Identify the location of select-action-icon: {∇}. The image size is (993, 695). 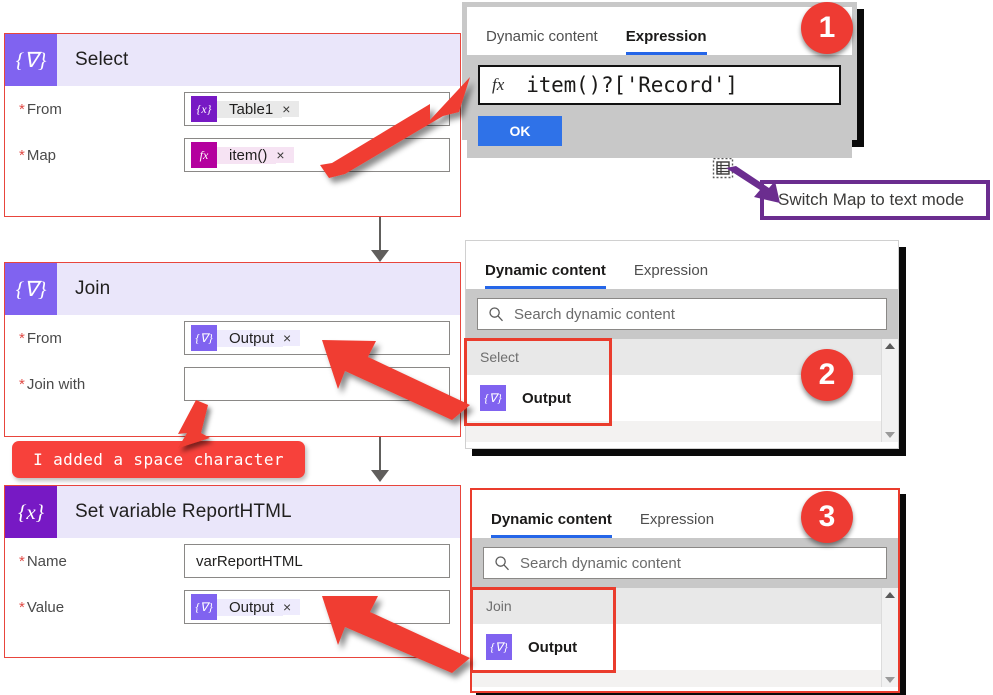
(31, 60).